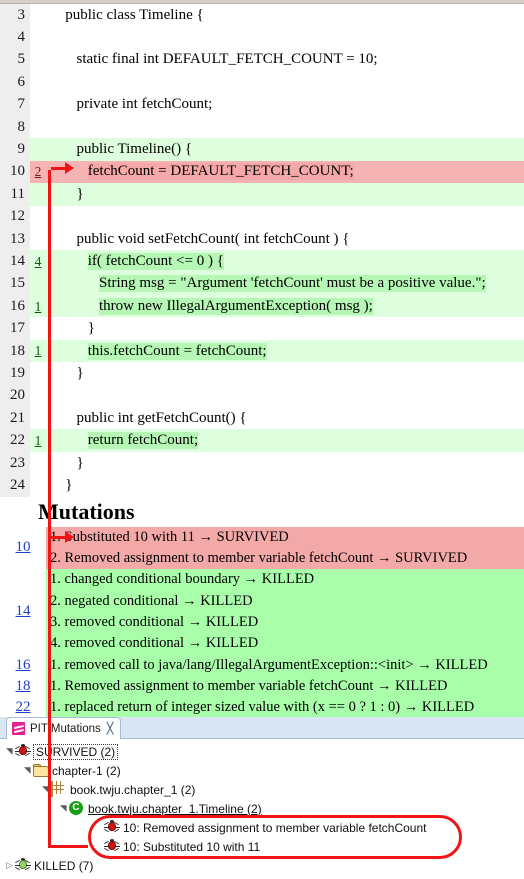 The image size is (524, 879). Describe the element at coordinates (262, 149) in the screenshot. I see `code-line: 9 public Timeline() {` at that location.